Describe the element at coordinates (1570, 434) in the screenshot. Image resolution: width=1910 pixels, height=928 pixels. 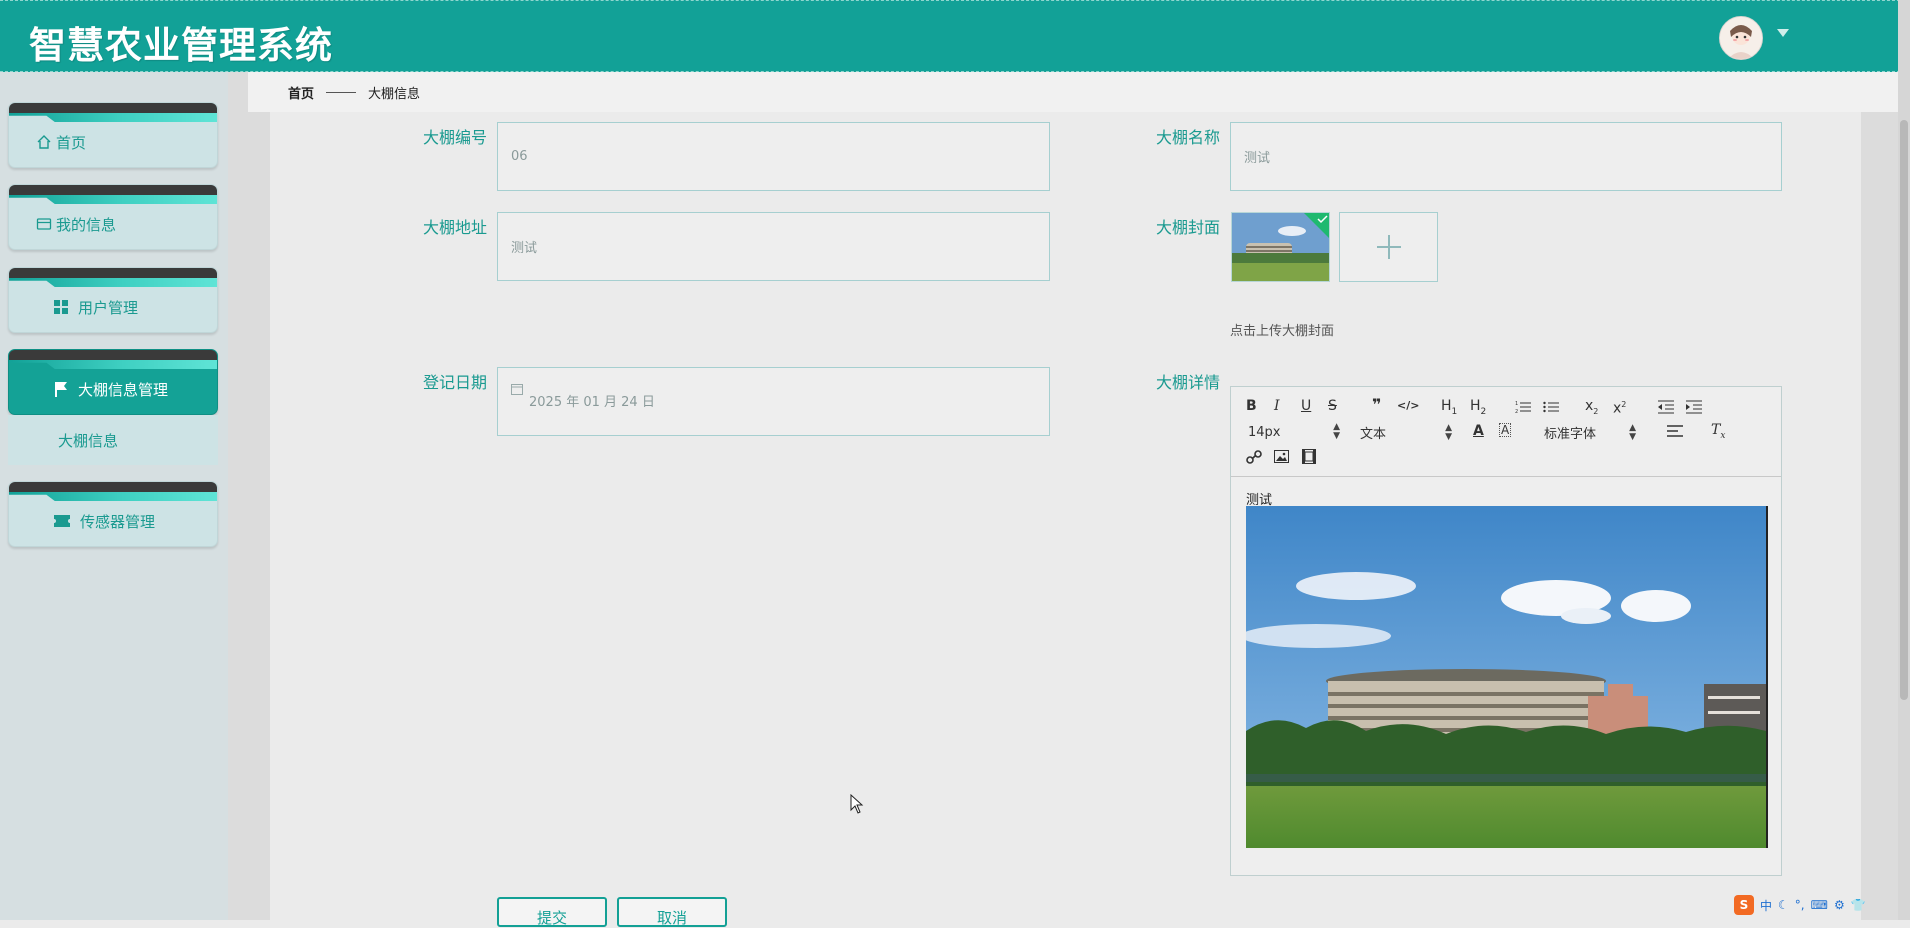
I see `font-family-value: 标准字体` at that location.